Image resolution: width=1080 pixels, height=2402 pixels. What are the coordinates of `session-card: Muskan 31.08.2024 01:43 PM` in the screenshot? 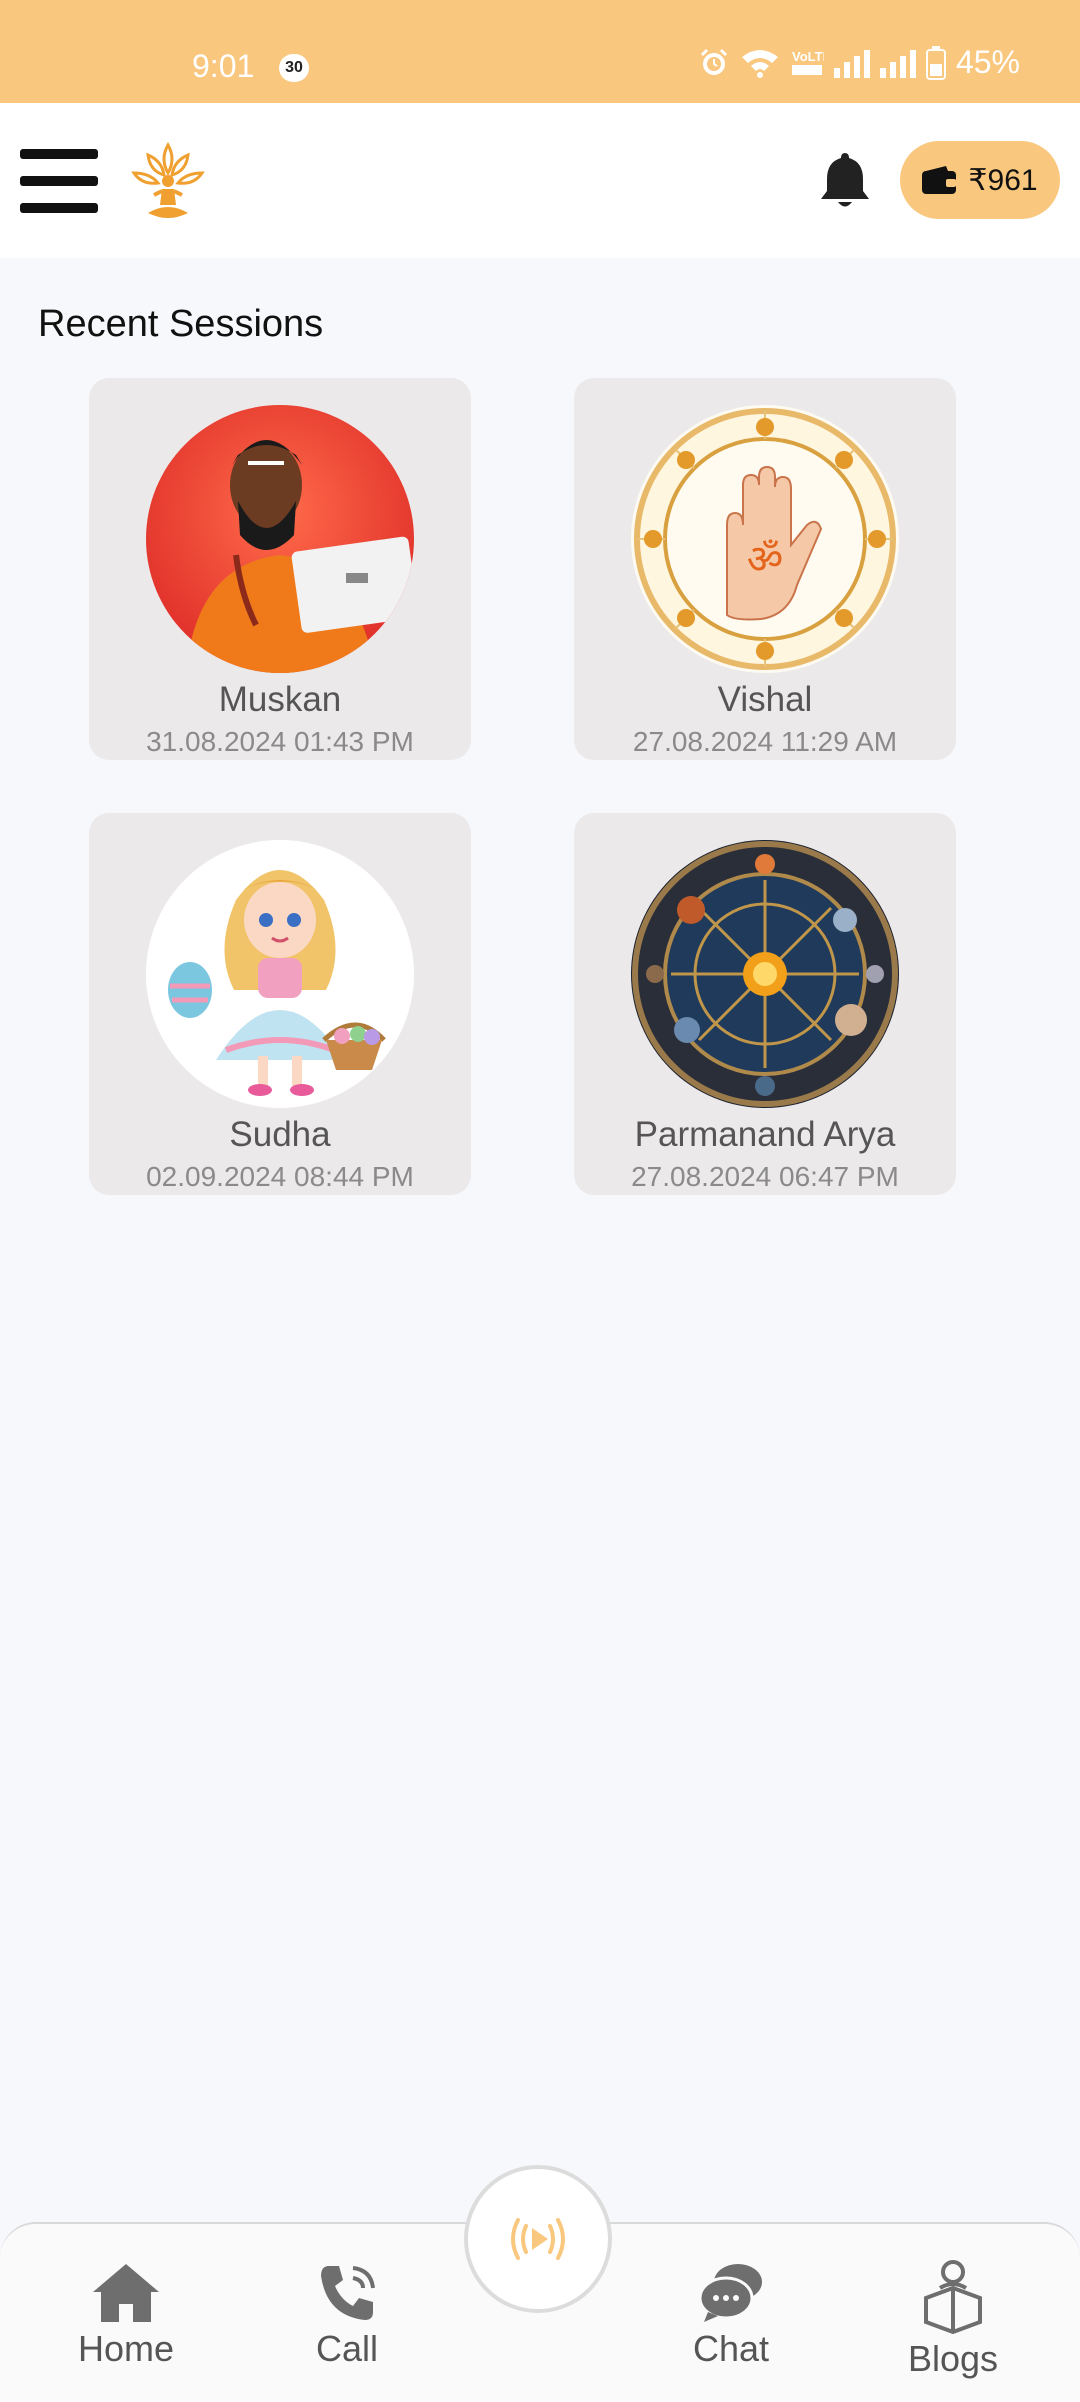 It's located at (280, 569).